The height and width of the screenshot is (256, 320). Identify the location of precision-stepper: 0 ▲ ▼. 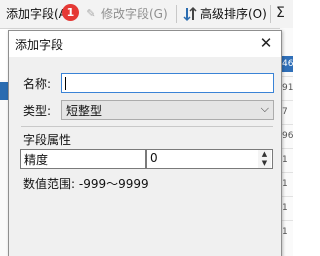
(209, 159).